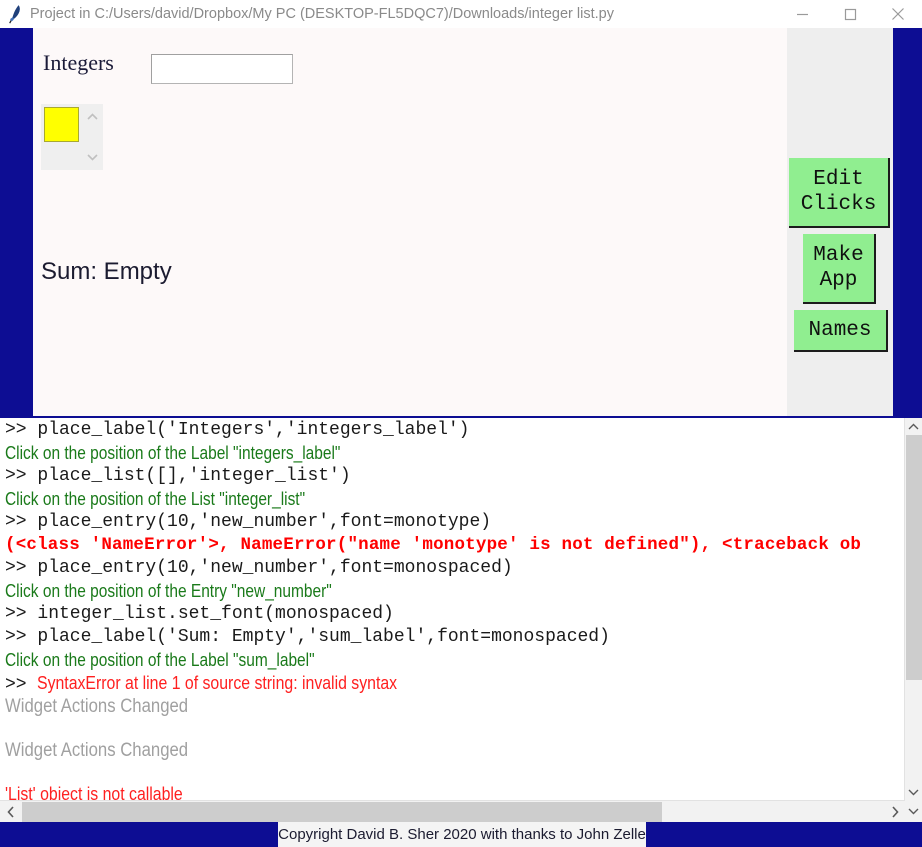  I want to click on names-button: Names, so click(841, 331).